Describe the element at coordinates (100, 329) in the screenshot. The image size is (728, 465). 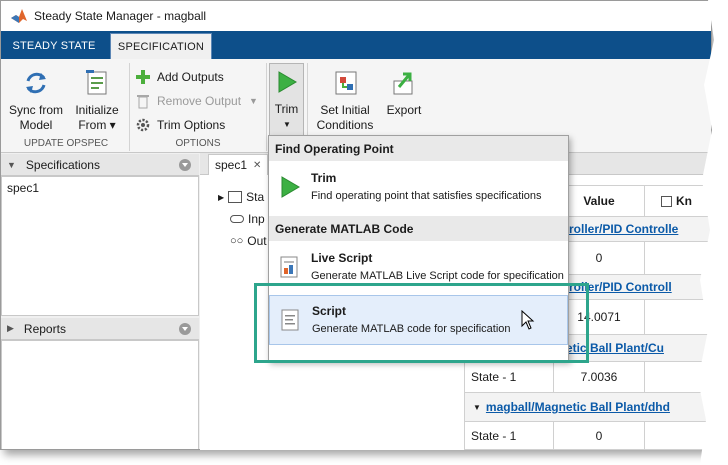
I see `reports-panel-header: ▶ Reports` at that location.